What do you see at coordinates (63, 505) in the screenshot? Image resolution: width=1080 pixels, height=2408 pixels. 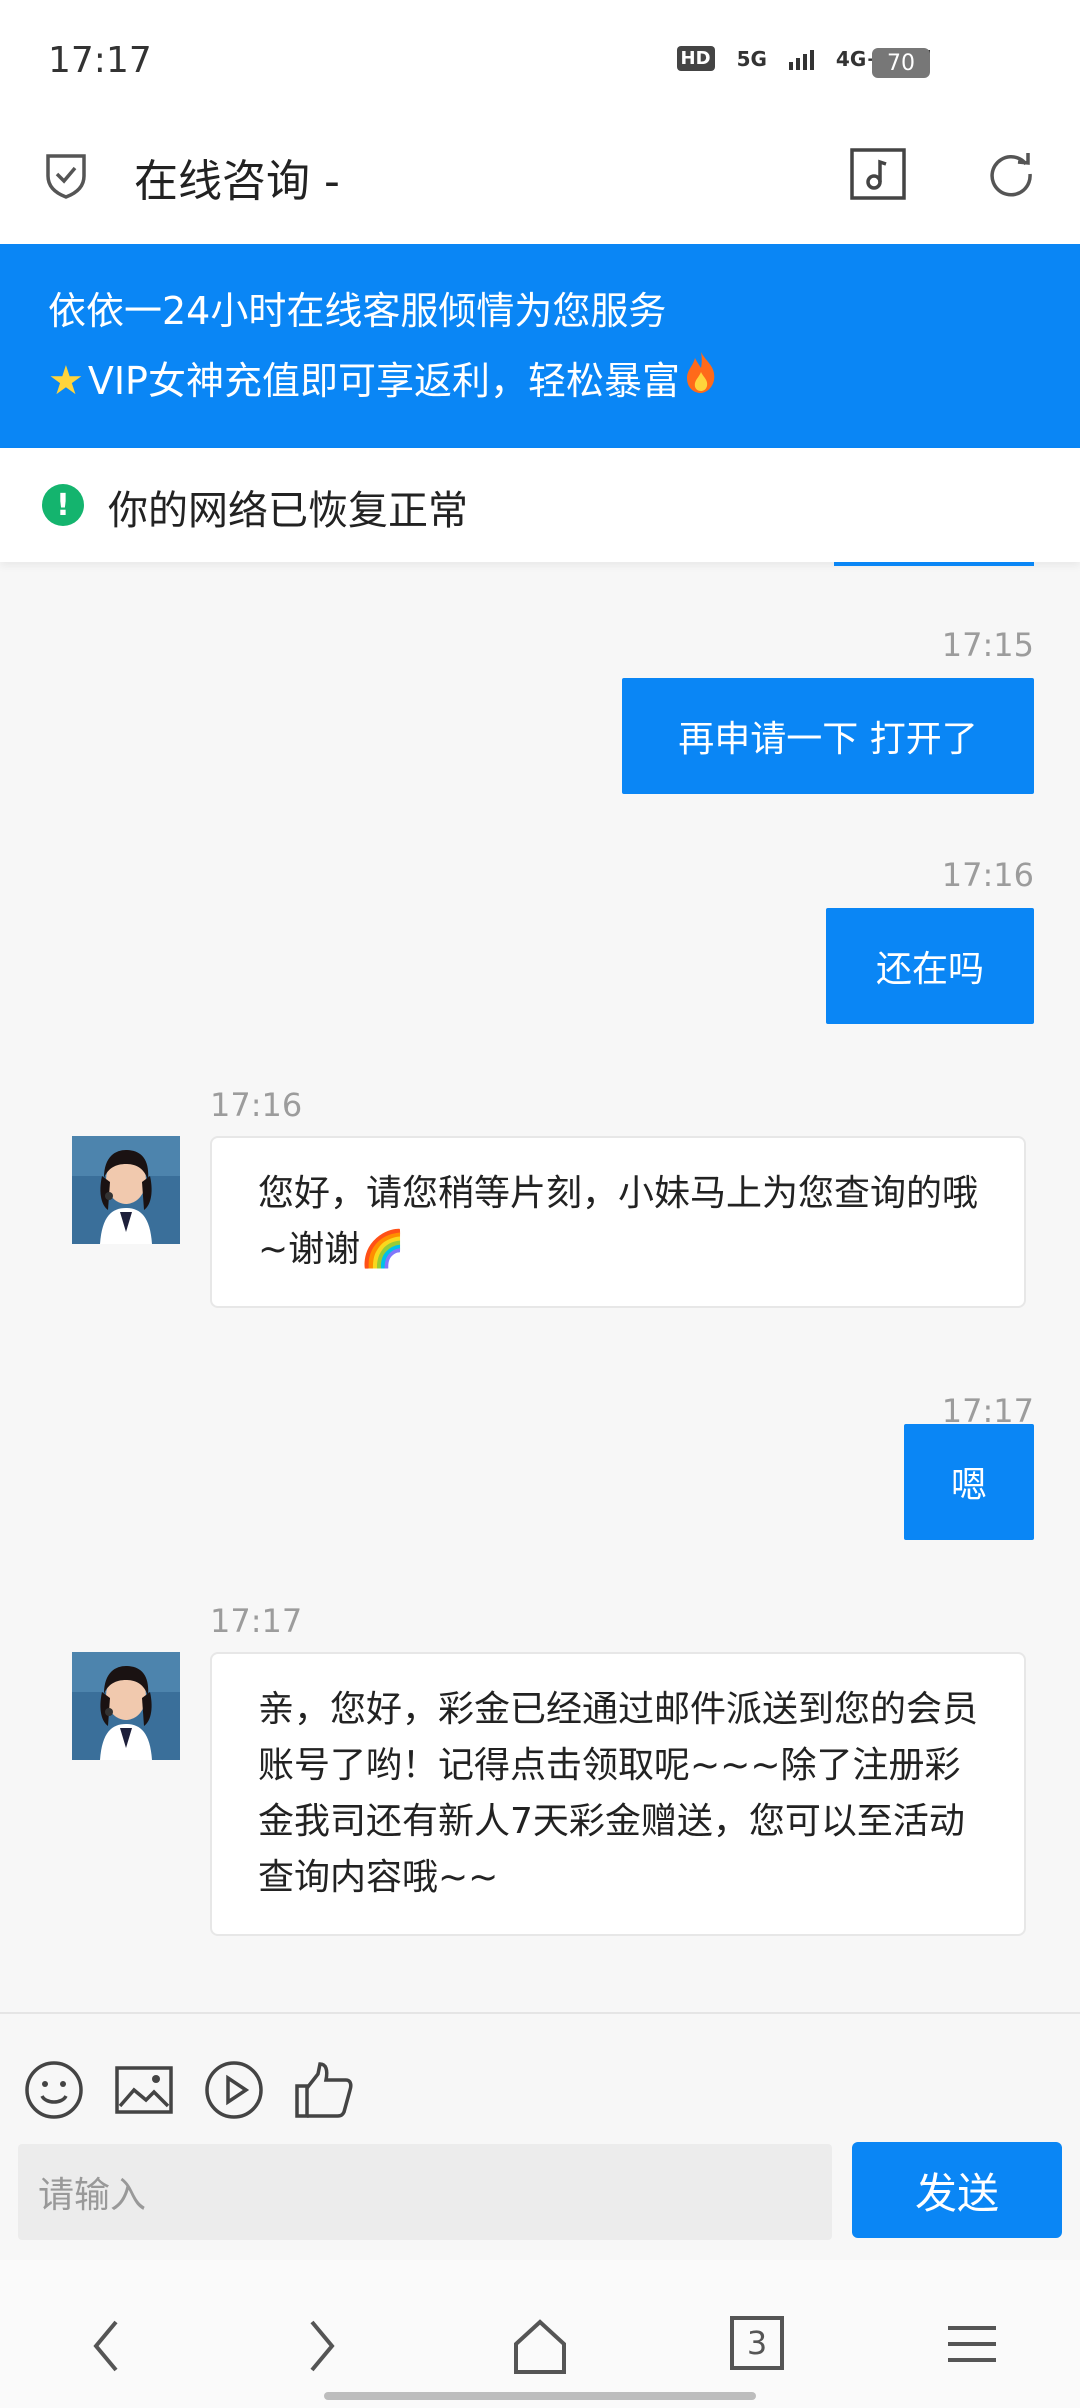 I see `alert-icon: !` at bounding box center [63, 505].